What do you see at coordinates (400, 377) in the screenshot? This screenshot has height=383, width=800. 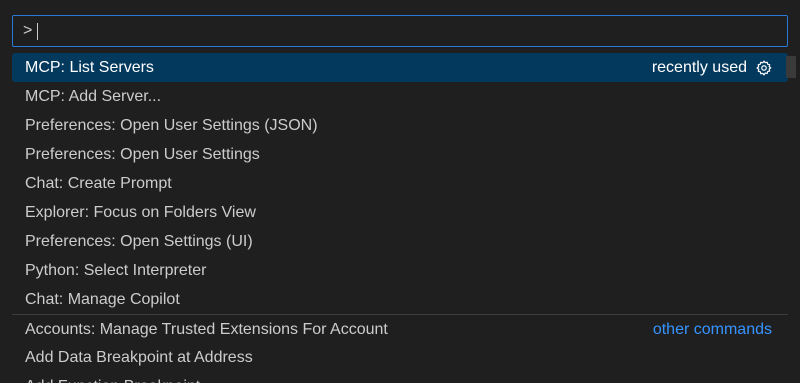 I see `command-item-add-function-breakpoint: Add Function Breakpoint` at bounding box center [400, 377].